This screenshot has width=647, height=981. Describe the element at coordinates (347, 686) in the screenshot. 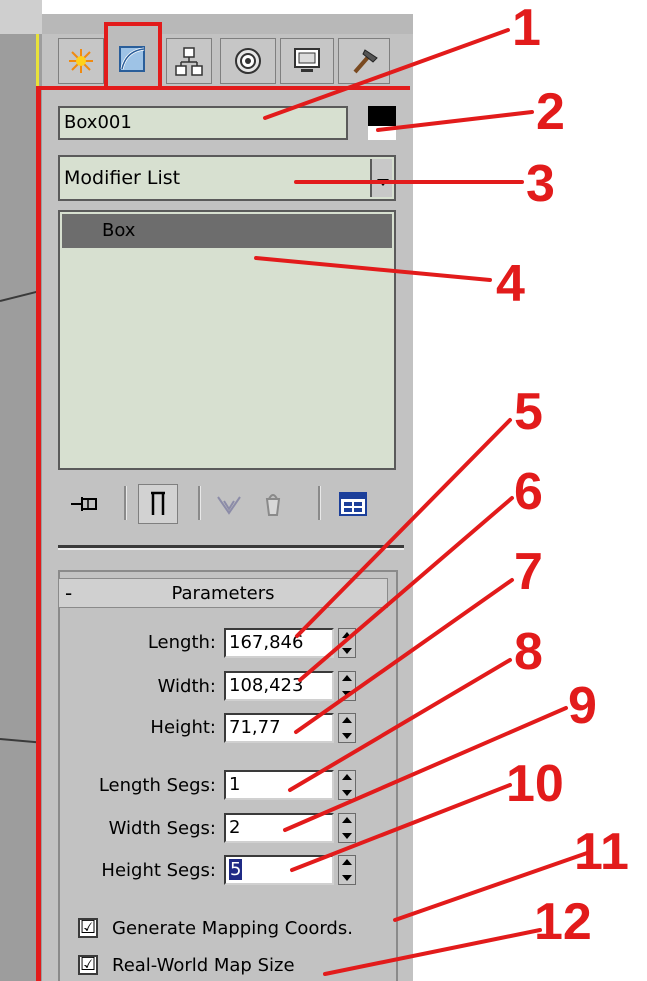

I see `width-spinner` at that location.